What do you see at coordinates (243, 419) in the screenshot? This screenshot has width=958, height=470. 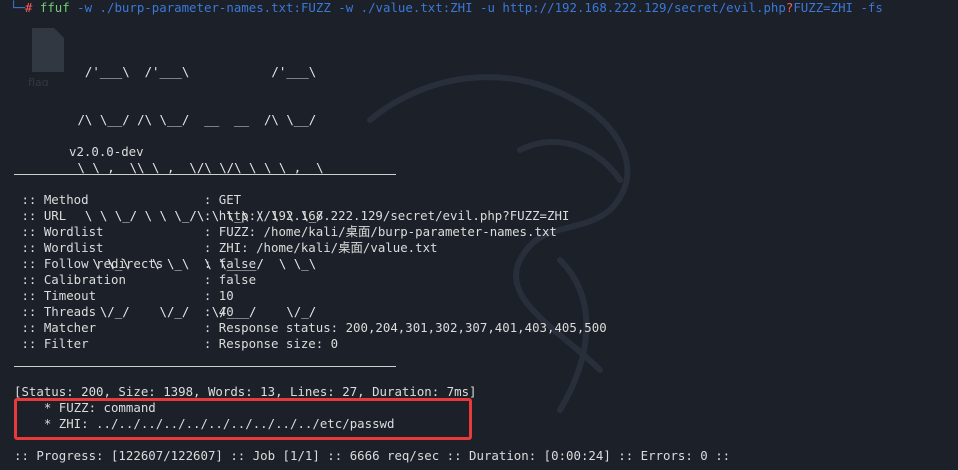 I see `highlight-annotation-box` at bounding box center [243, 419].